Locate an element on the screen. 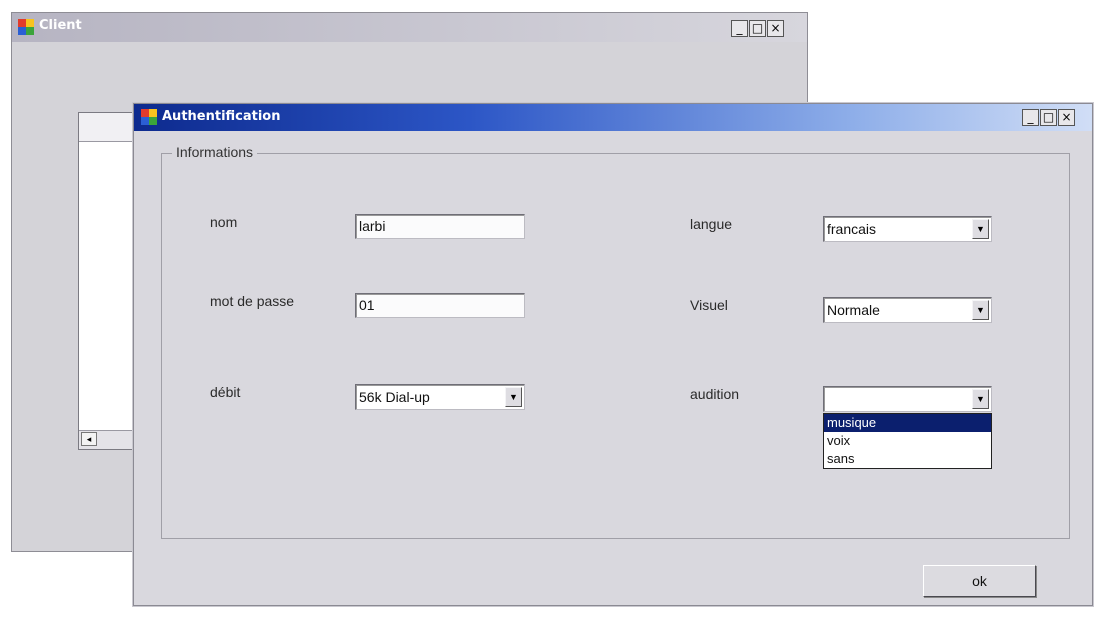 This screenshot has width=1107, height=628. visuel-label: Visuel is located at coordinates (709, 305).